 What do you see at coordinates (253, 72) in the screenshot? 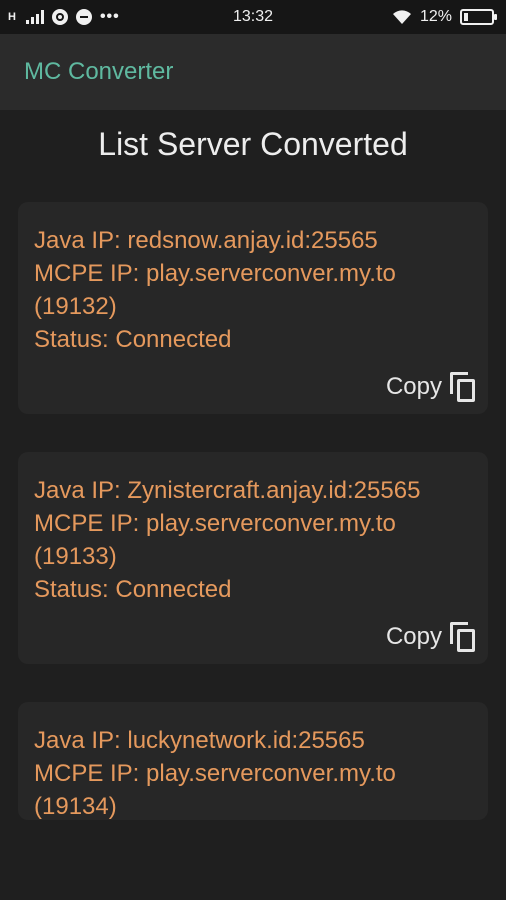
I see `app-bar: MC Converter` at bounding box center [253, 72].